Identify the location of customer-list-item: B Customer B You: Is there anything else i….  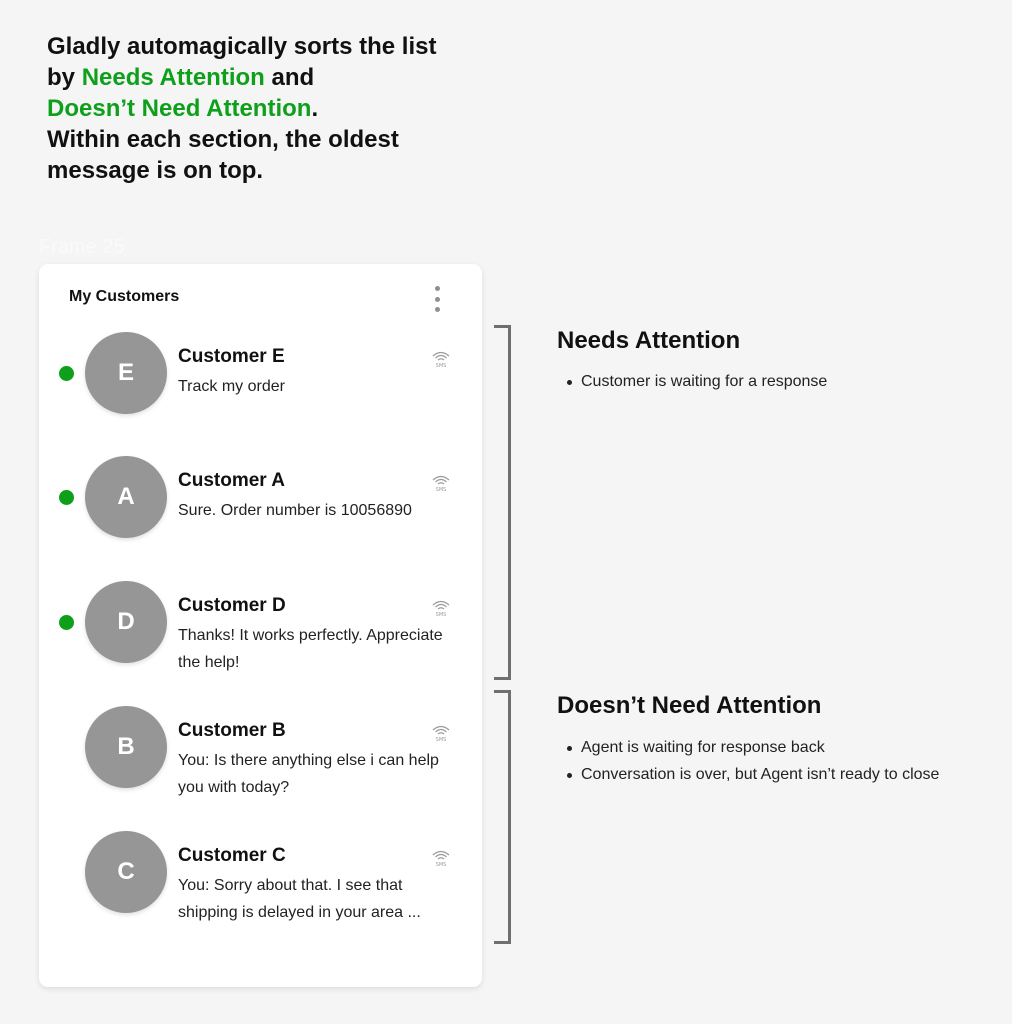
(260, 760).